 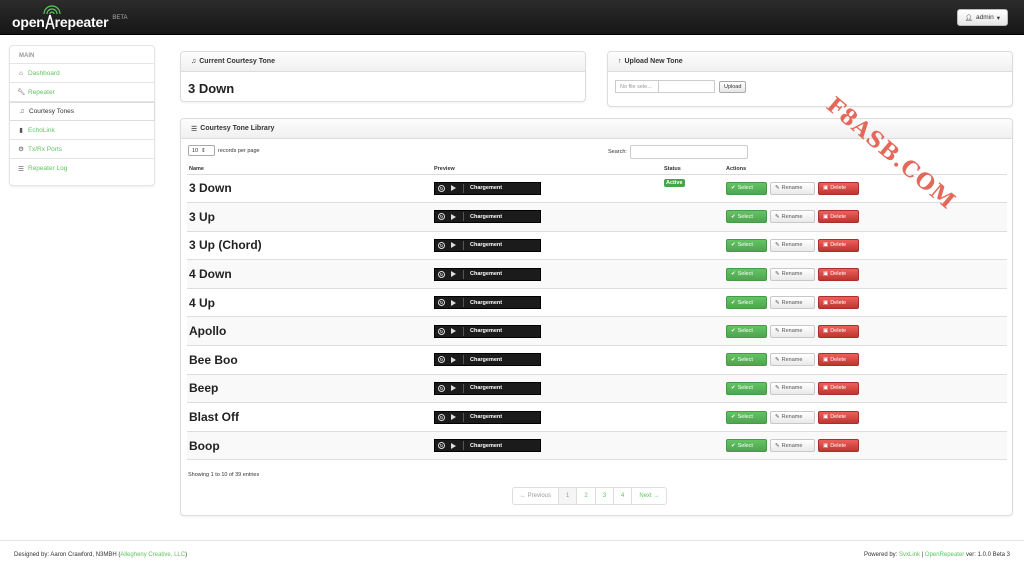 I want to click on upload-button: Upload, so click(x=733, y=86).